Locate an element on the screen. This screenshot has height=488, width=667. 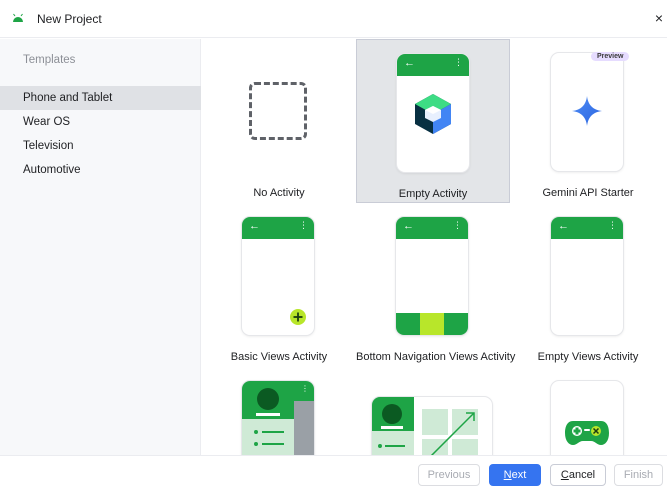
template-gemini-api-starter: Preview Gemini API Starter is located at coordinates (588, 121).